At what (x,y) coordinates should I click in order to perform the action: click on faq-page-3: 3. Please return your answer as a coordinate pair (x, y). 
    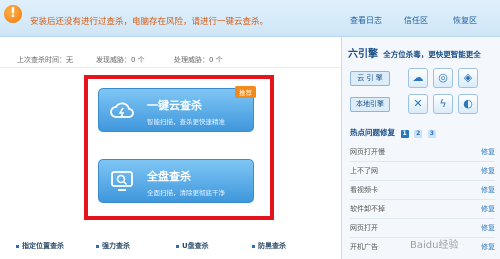
    Looking at the image, I should click on (431, 134).